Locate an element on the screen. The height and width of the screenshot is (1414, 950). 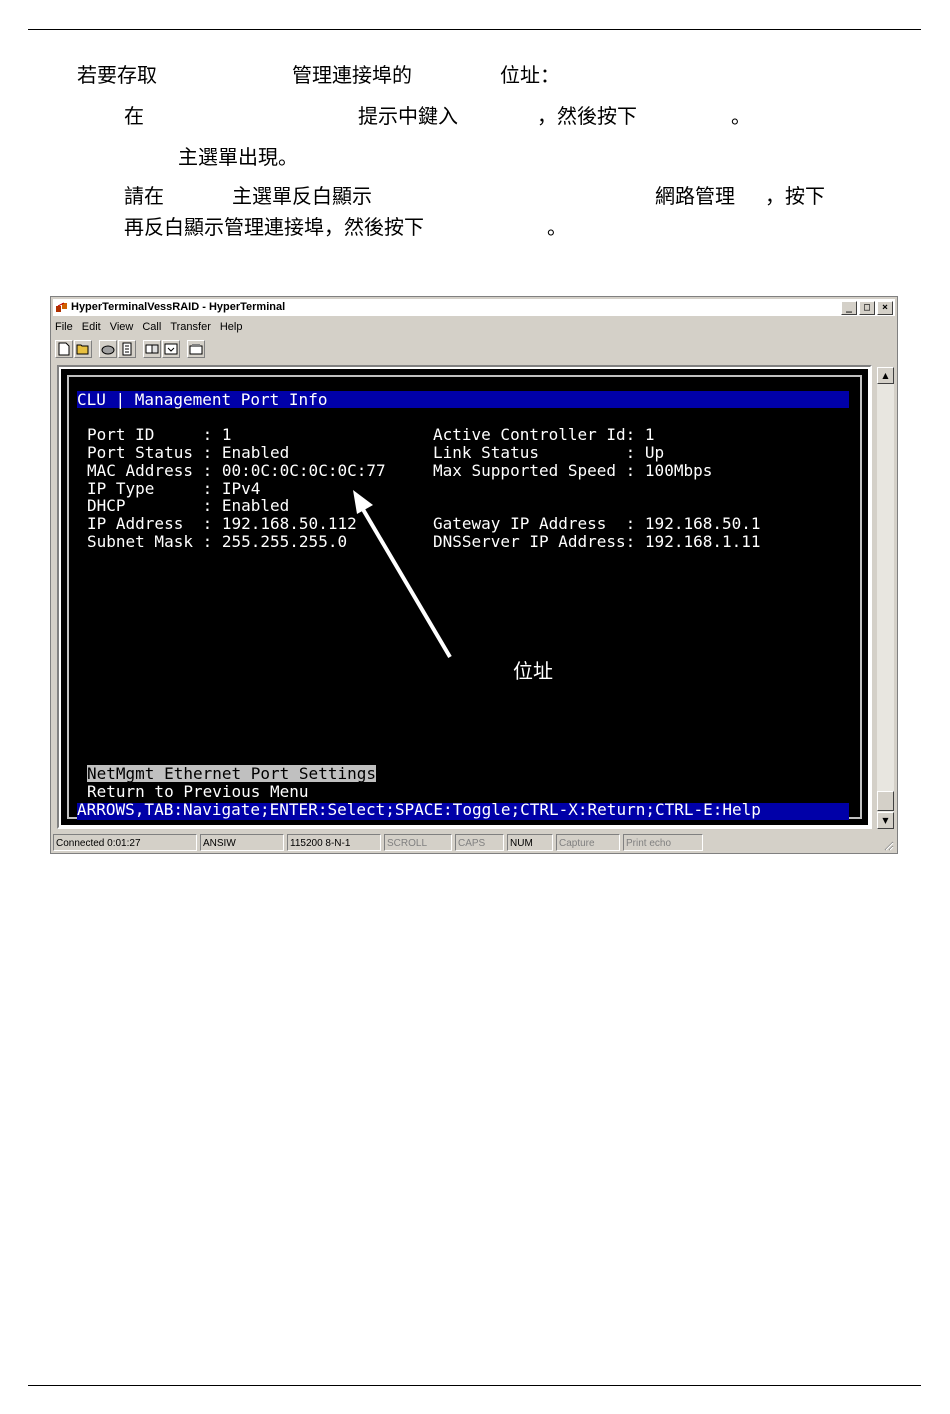
bottom-rule is located at coordinates (474, 1385).